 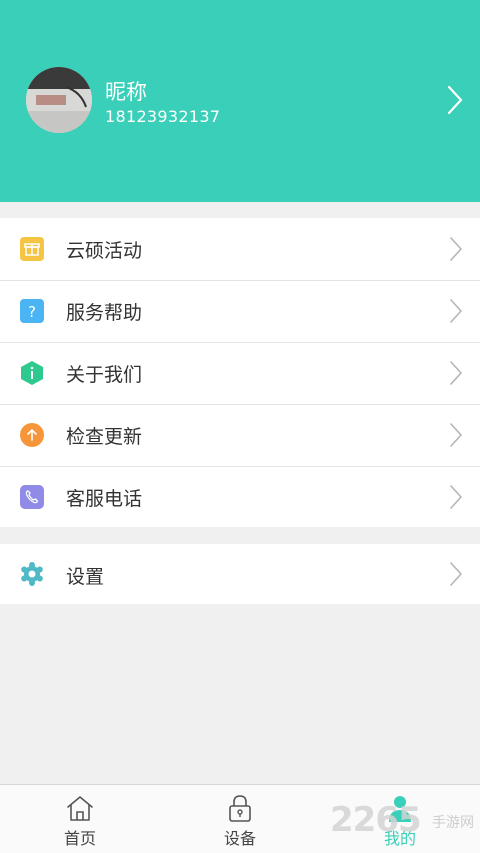 I want to click on menu-item-activity: 云硕活动, so click(x=240, y=249).